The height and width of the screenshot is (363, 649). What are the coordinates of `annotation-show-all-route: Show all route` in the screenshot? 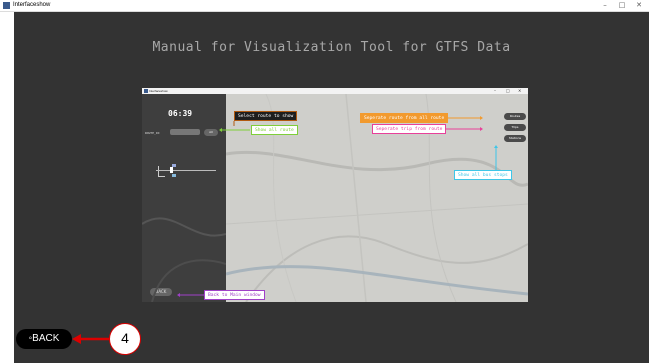 It's located at (274, 130).